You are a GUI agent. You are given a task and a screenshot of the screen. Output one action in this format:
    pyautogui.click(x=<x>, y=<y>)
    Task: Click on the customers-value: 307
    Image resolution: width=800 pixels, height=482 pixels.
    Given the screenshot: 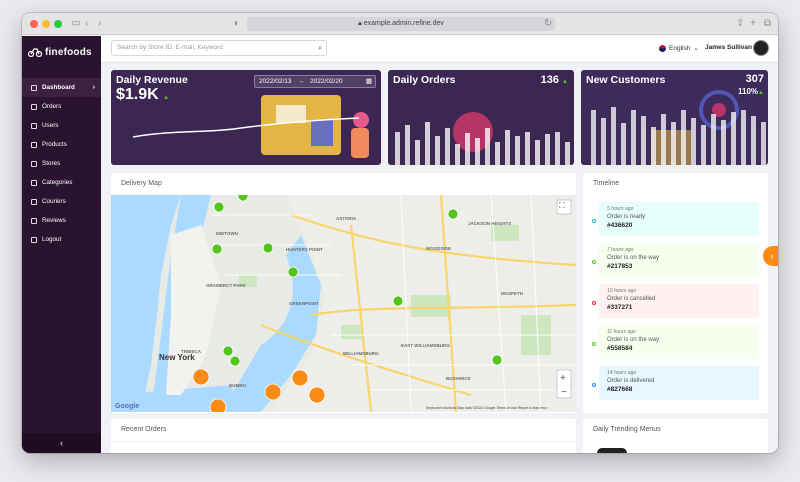 What is the action you would take?
    pyautogui.click(x=754, y=79)
    